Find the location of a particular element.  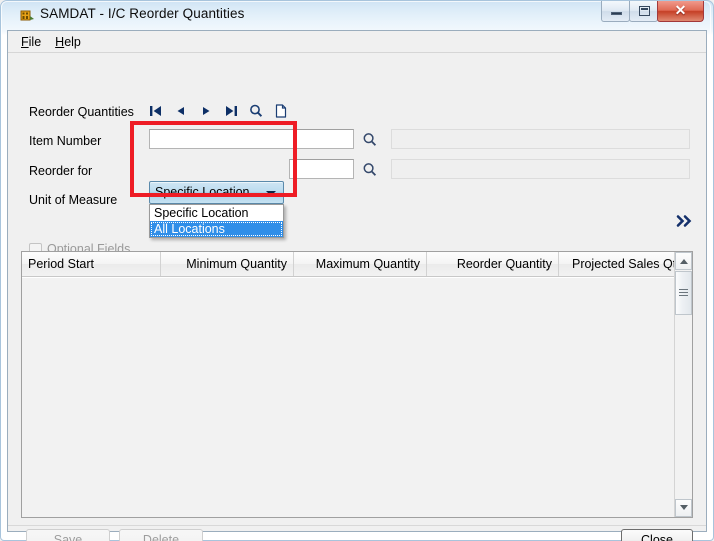

scroll-down-icon is located at coordinates (683, 507).